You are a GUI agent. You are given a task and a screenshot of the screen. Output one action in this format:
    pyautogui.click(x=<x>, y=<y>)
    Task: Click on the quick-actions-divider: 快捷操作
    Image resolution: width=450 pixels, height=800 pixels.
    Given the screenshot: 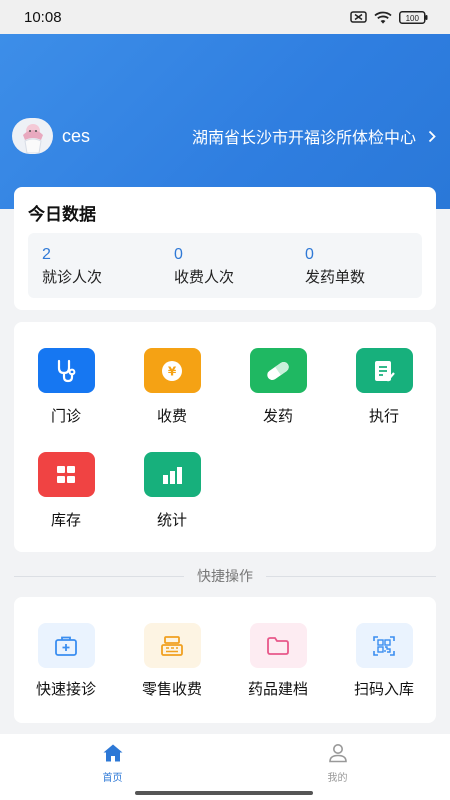 What is the action you would take?
    pyautogui.click(x=225, y=576)
    